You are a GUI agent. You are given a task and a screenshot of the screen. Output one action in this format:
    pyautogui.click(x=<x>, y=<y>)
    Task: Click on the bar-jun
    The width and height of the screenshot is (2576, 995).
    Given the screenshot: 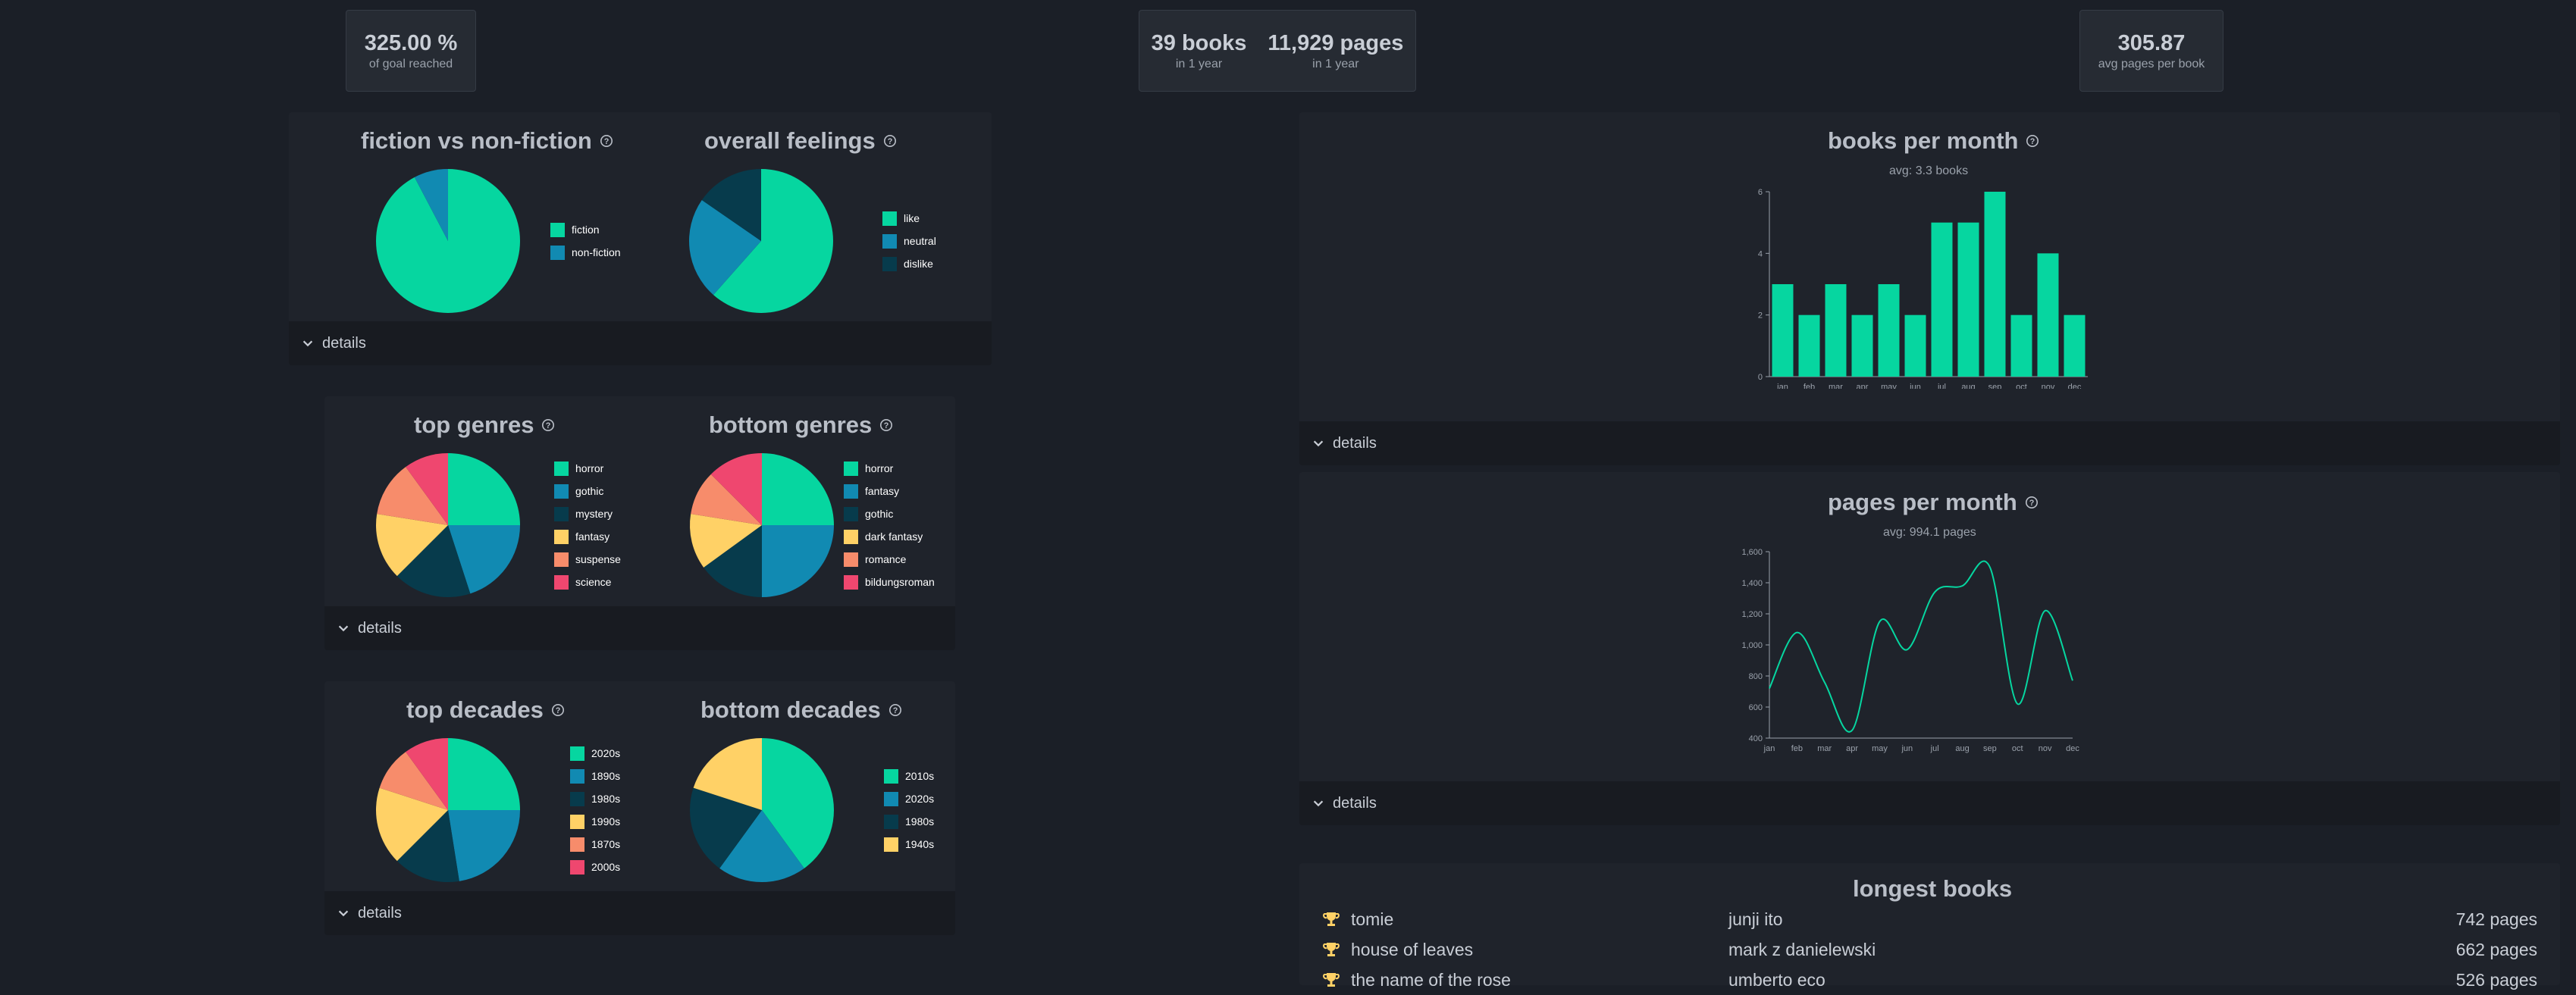 What is the action you would take?
    pyautogui.click(x=1915, y=346)
    